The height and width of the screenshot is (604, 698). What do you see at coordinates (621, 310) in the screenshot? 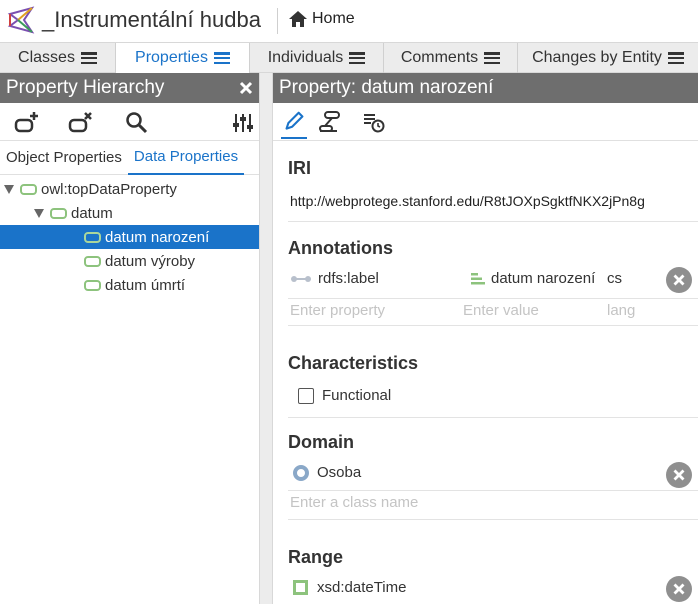
I see `lang-input: lang` at bounding box center [621, 310].